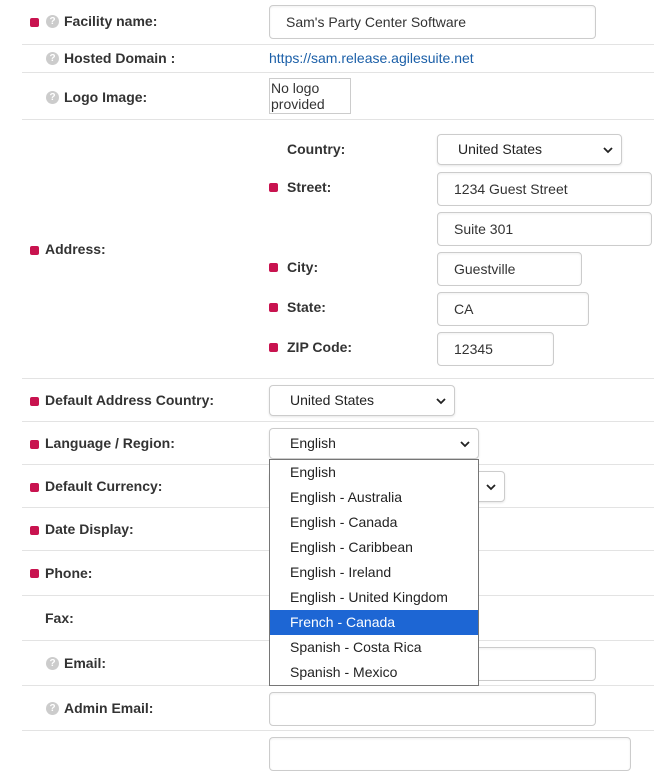 This screenshot has width=654, height=771. Describe the element at coordinates (109, 708) in the screenshot. I see `admin-email-label-text: Admin Email:` at that location.